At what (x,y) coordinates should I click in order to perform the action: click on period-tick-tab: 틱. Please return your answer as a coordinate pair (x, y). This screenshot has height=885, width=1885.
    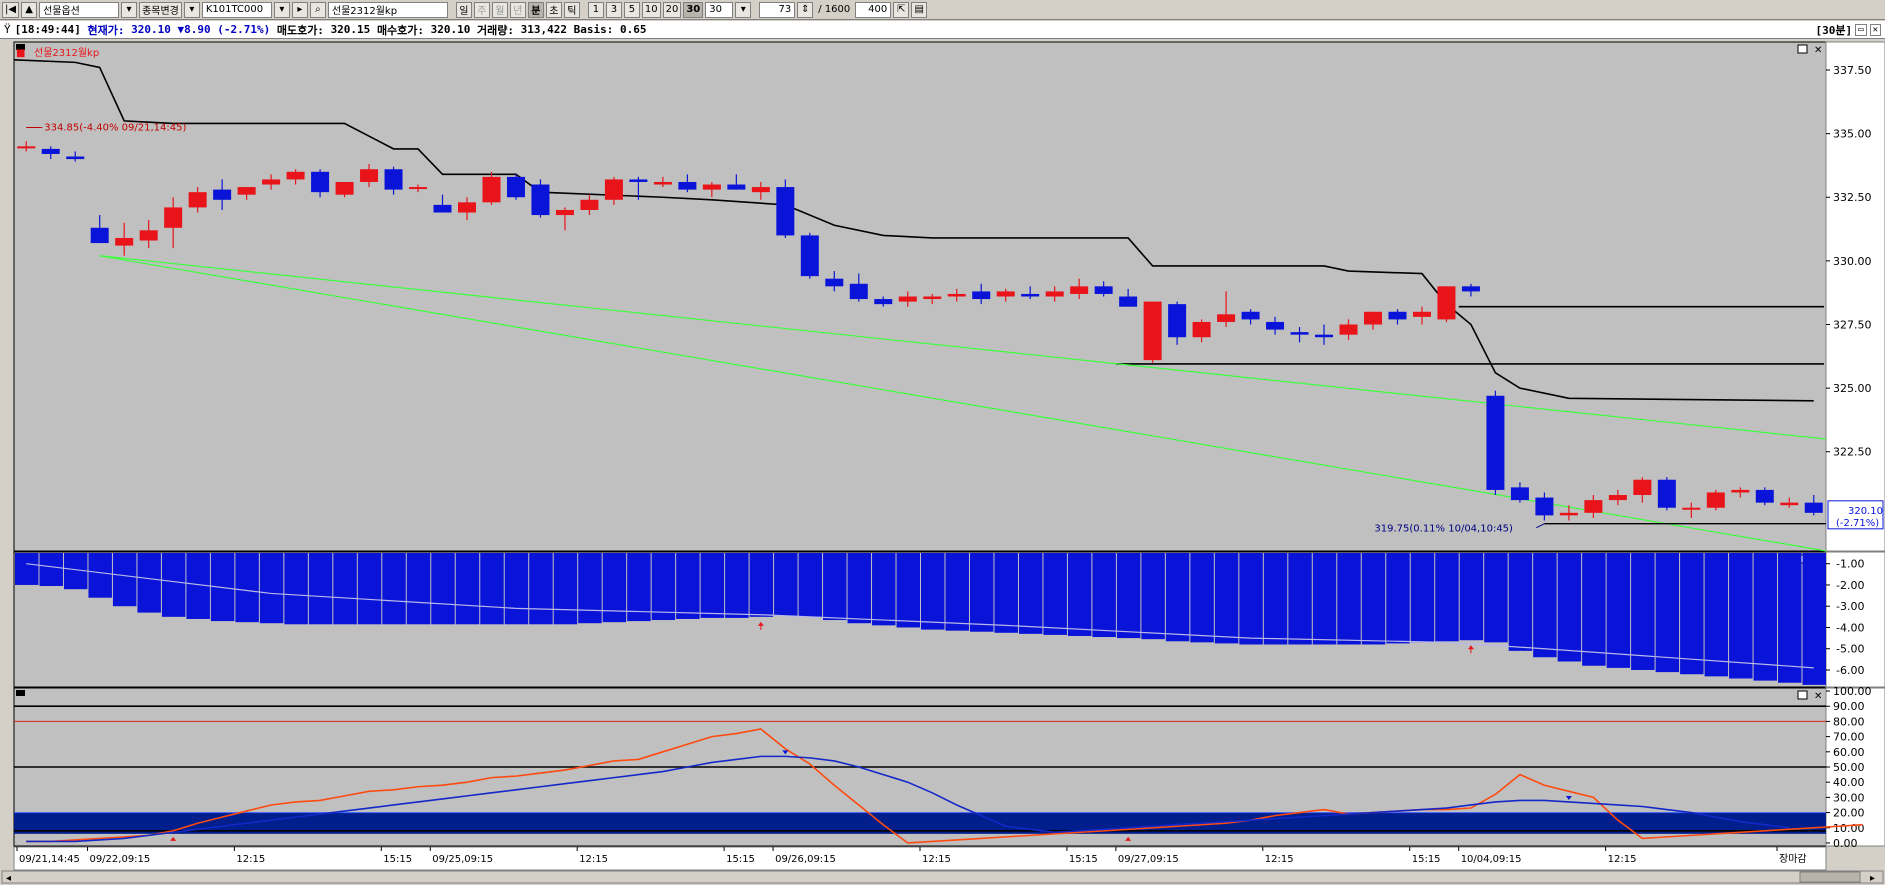
    Looking at the image, I should click on (571, 9).